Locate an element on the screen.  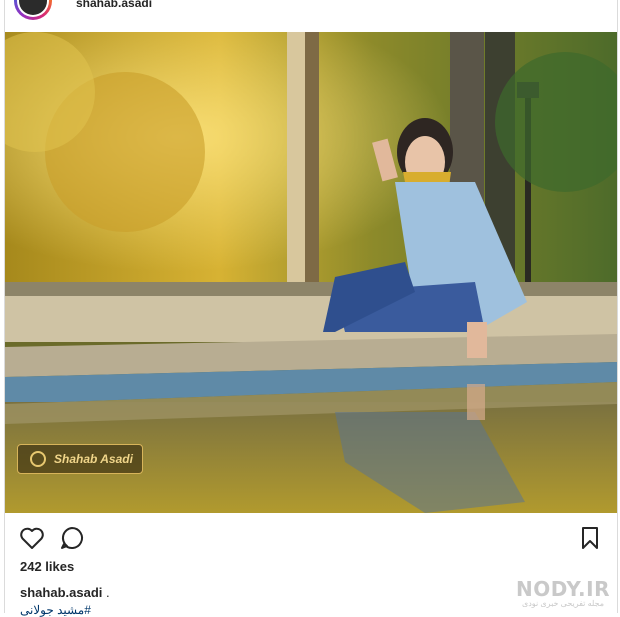
badge-text: Shahab Asadi is located at coordinates (93, 459).